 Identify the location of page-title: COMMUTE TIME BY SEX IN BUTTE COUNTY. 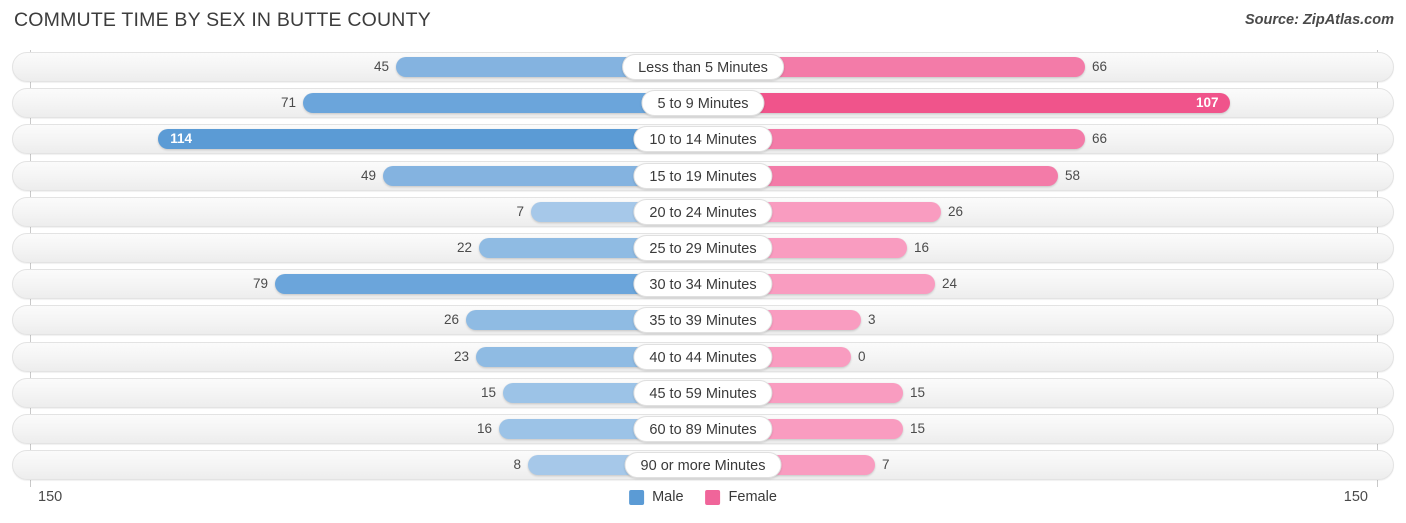
(222, 20).